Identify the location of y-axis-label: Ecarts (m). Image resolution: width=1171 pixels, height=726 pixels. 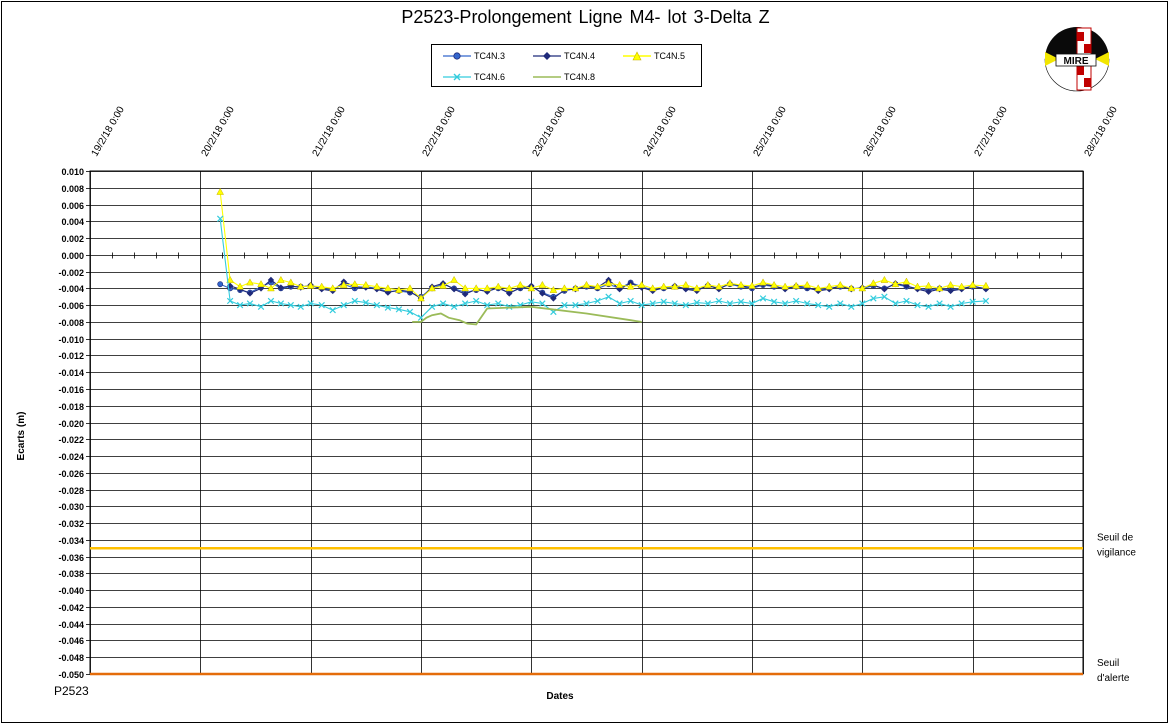
(21, 436).